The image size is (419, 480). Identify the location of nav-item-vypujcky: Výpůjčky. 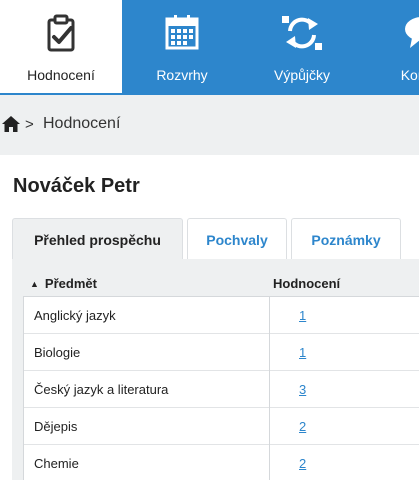
(302, 47).